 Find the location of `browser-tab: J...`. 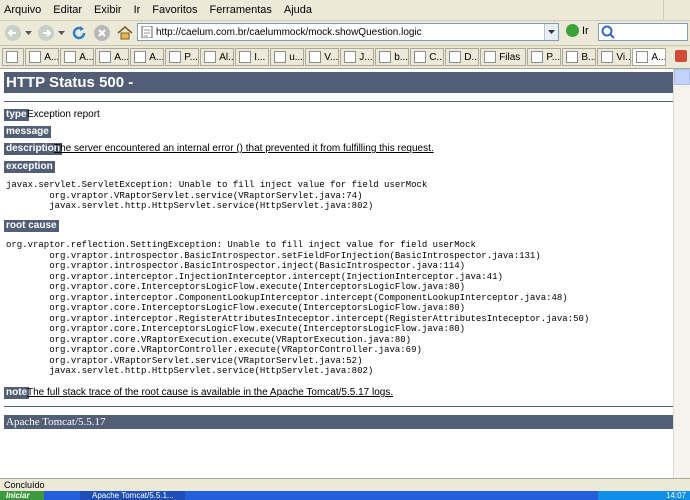

browser-tab: J... is located at coordinates (357, 57).